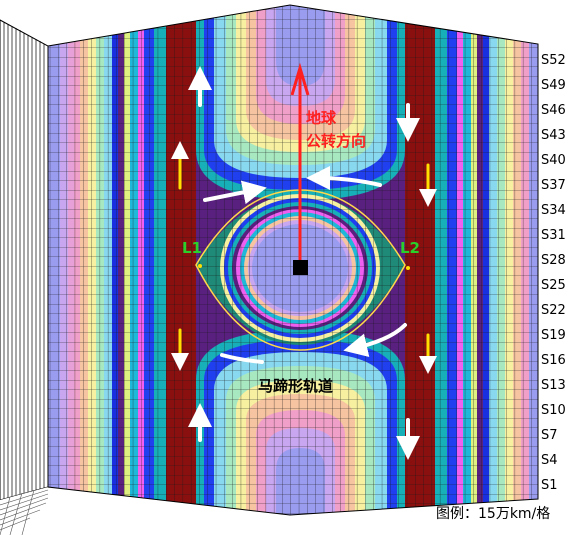 The width and height of the screenshot is (587, 535). I want to click on l2-label: L2, so click(410, 248).